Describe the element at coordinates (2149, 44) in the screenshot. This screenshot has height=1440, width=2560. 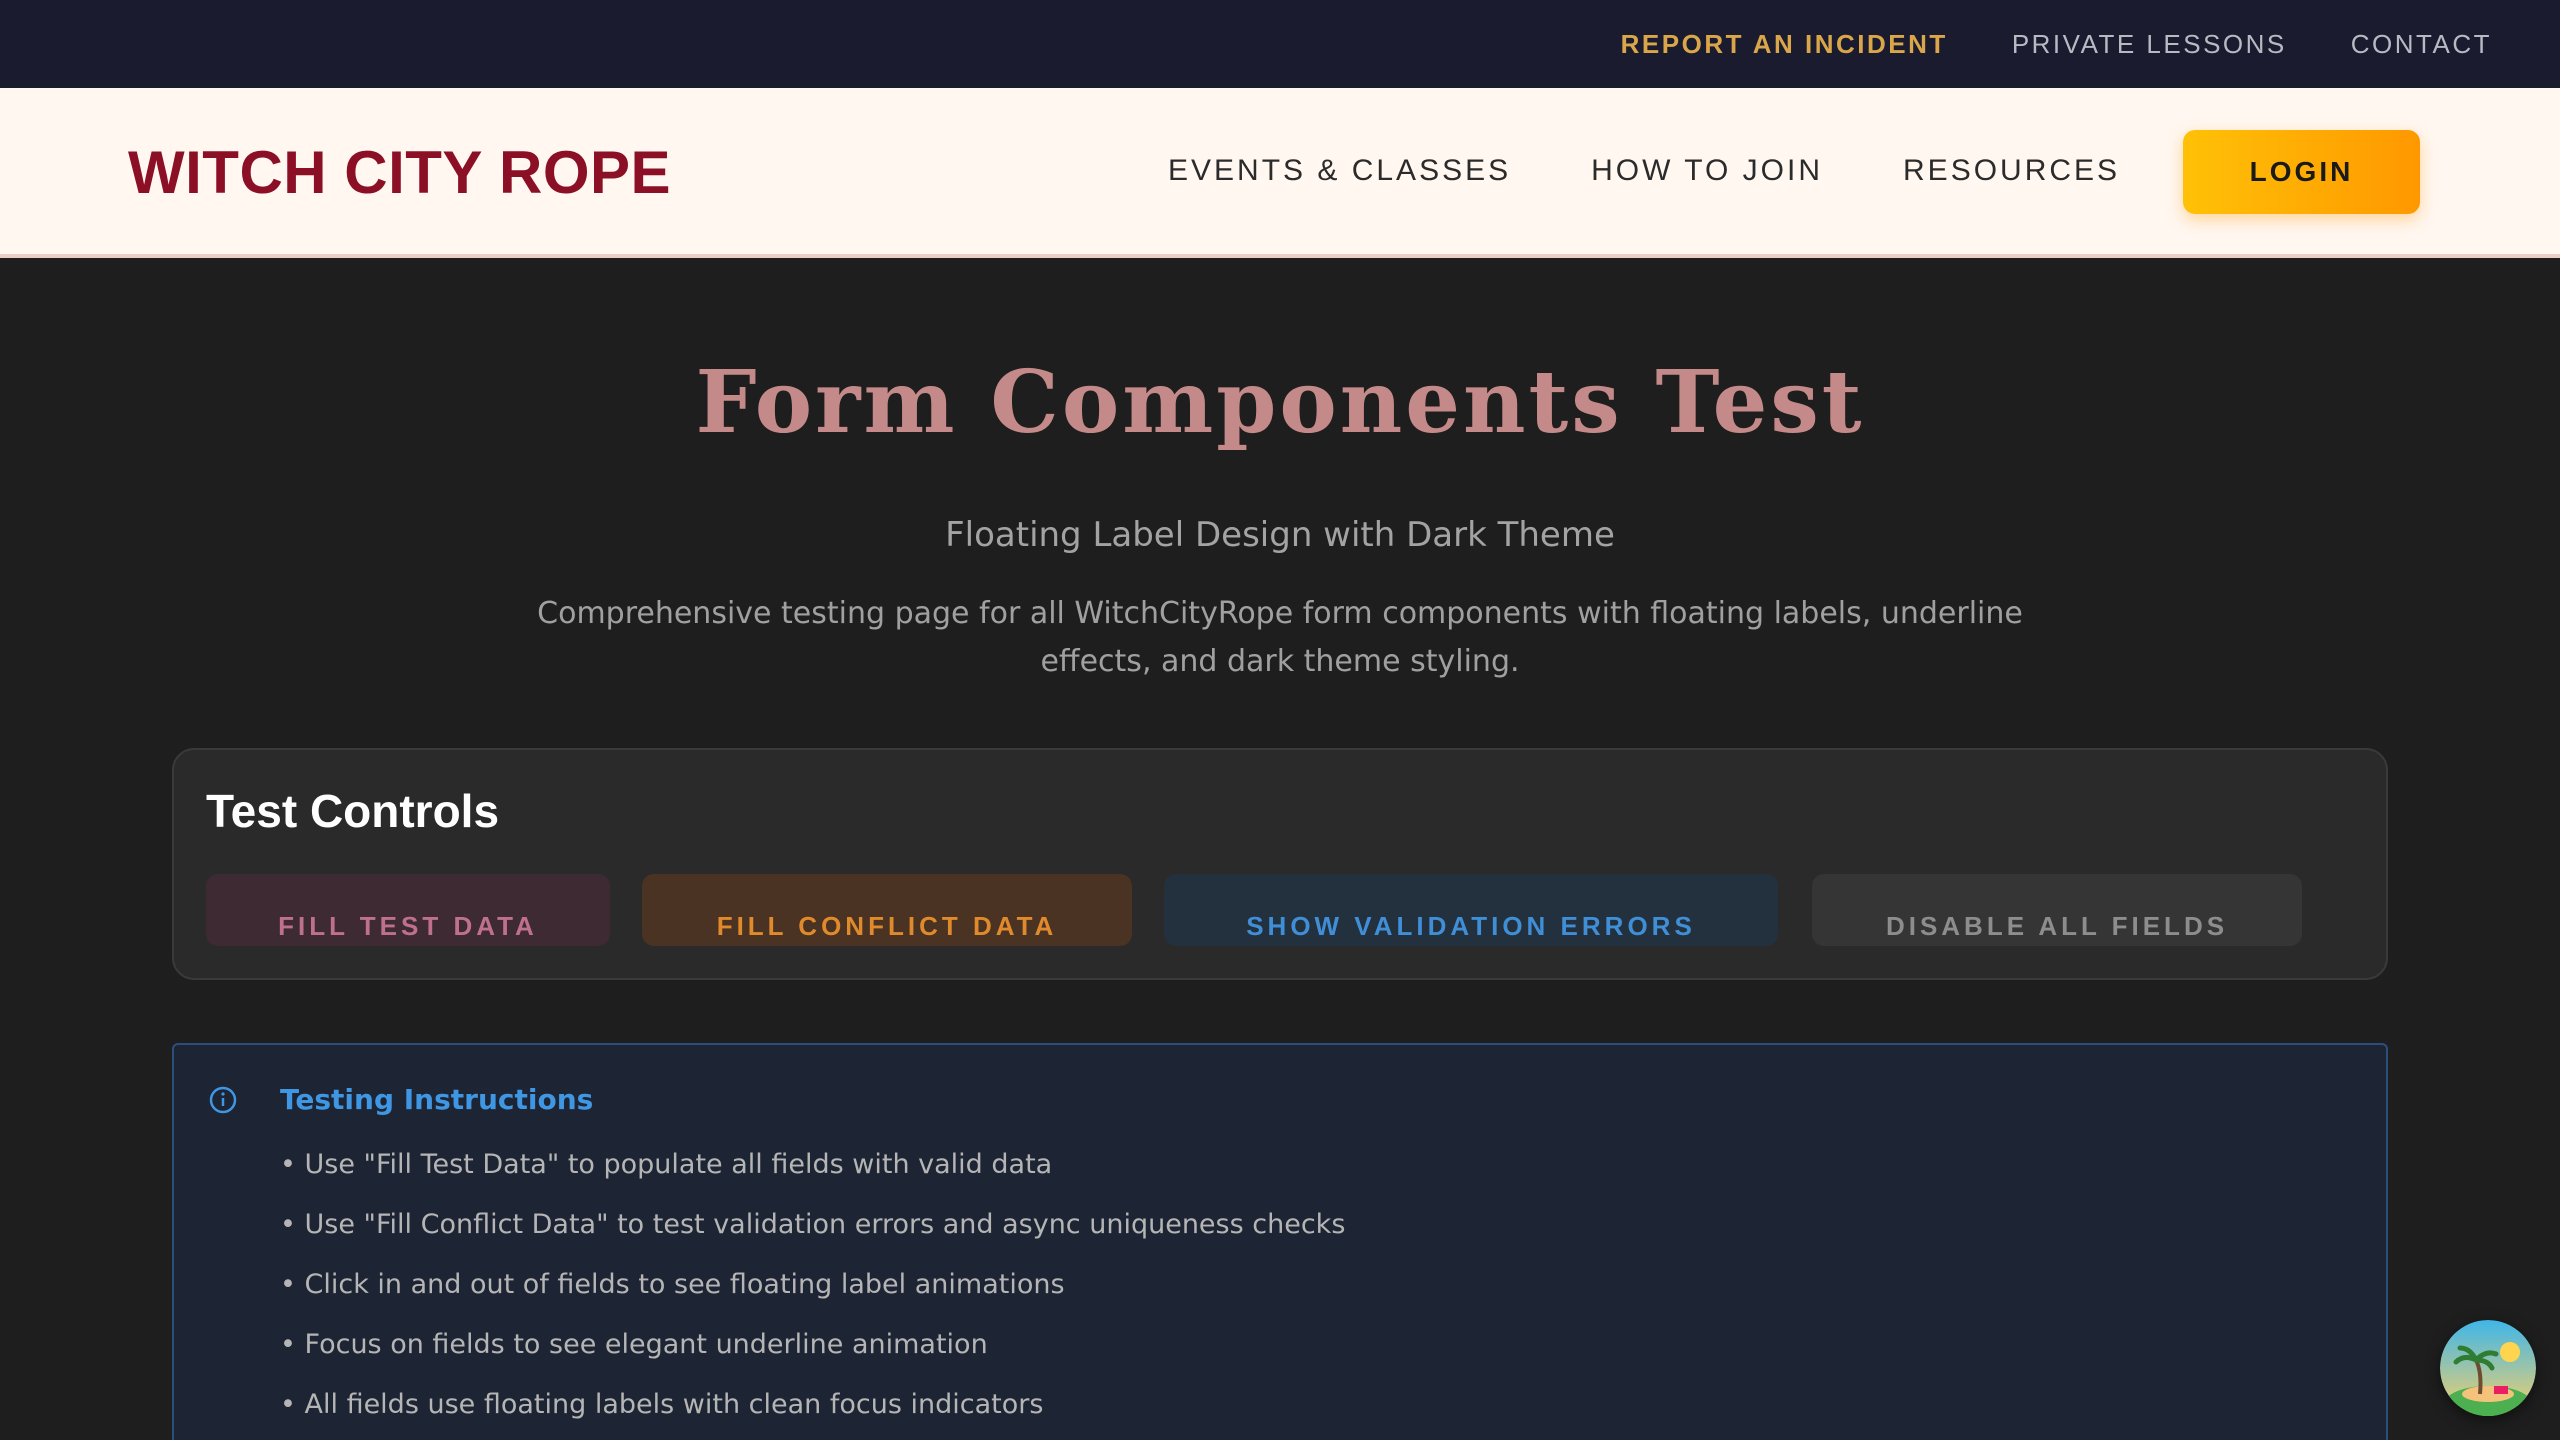
I see `private-lessons-link: PRIVATE LESSONS` at that location.